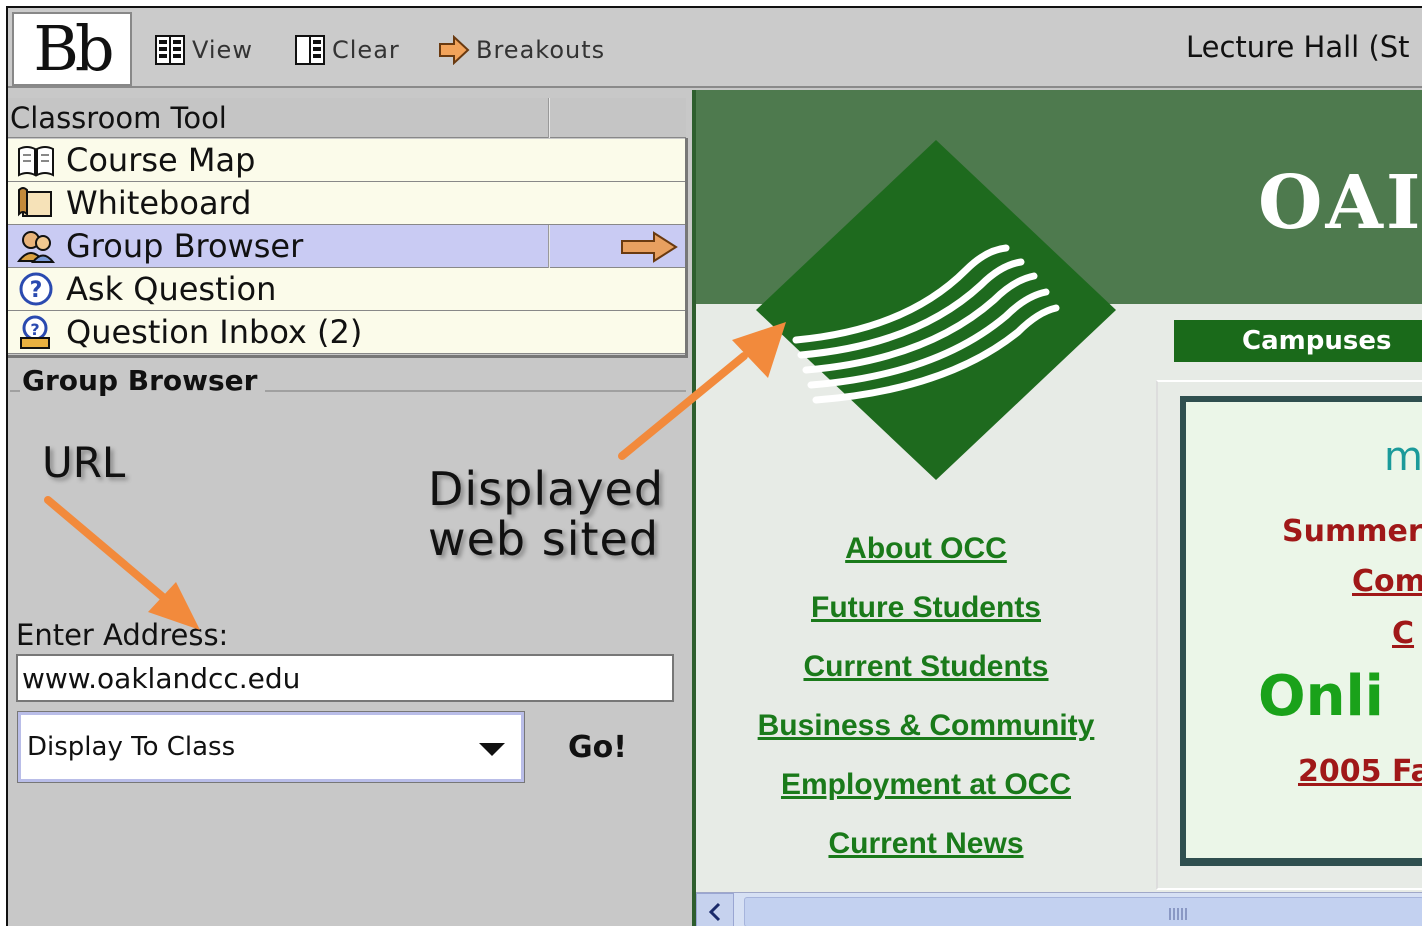 The image size is (1422, 926). I want to click on nav-link-future-students: Future Students, so click(926, 608).